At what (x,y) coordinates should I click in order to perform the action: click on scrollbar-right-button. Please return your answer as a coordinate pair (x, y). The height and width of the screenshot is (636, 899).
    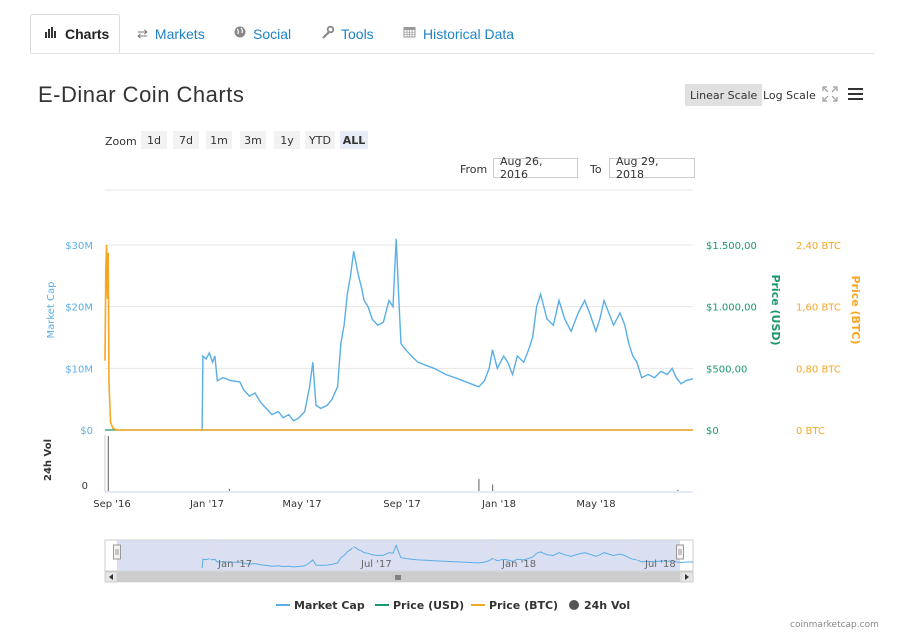
    Looking at the image, I should click on (687, 577).